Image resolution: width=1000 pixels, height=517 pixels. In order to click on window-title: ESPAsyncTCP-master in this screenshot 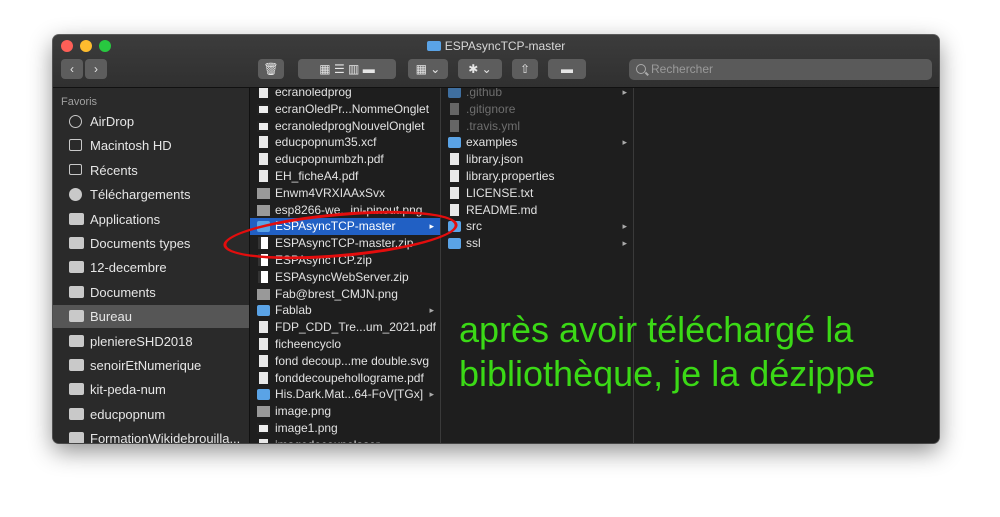, I will do `click(496, 46)`.